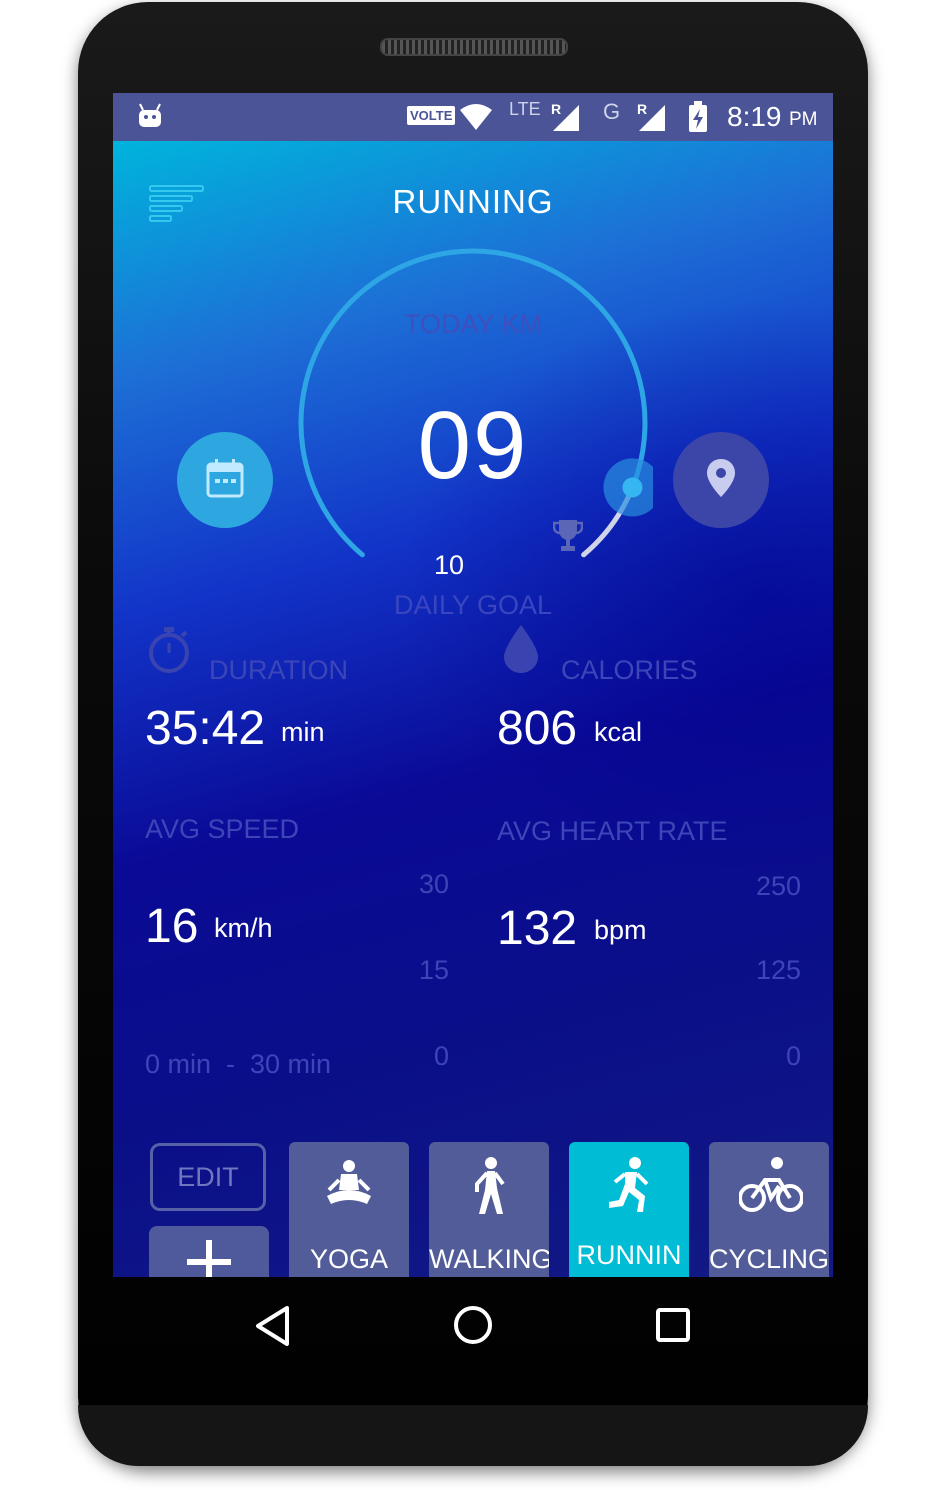  I want to click on location-button, so click(721, 480).